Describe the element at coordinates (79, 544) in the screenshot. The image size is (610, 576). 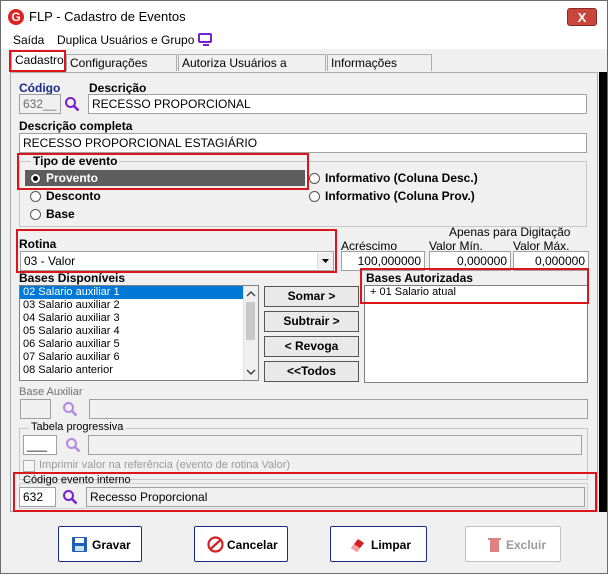
I see `save-icon` at that location.